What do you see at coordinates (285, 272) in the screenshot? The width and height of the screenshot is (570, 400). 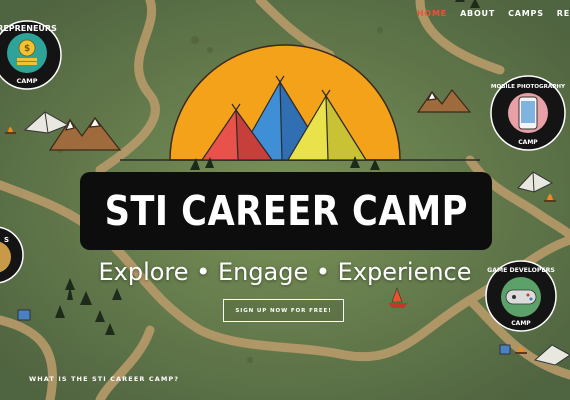 I see `hero-tagline: Explore • Engage • Experience` at bounding box center [285, 272].